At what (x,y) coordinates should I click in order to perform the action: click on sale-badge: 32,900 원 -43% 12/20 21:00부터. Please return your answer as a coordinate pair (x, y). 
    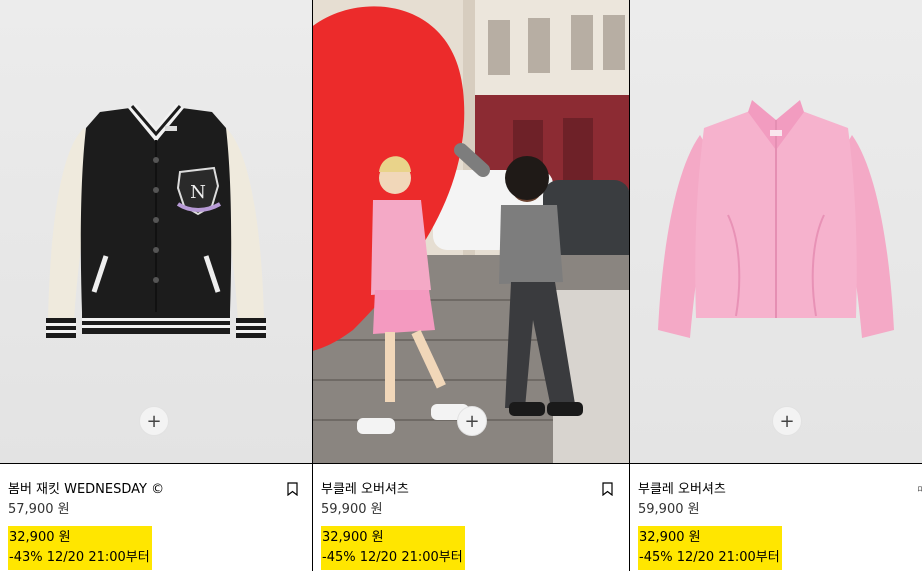
    Looking at the image, I should click on (80, 548).